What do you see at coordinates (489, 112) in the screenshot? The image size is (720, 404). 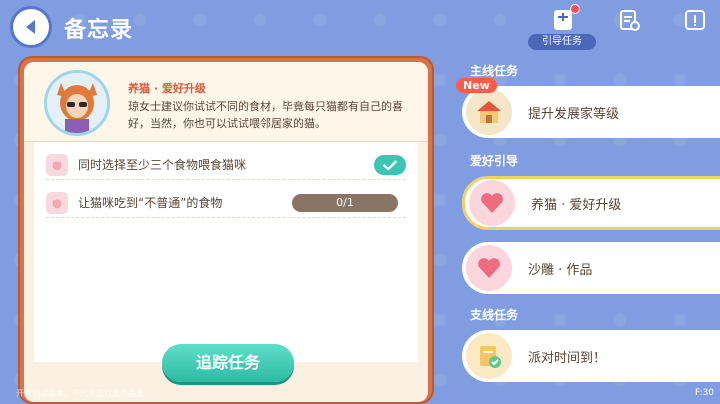 I see `house-icon` at bounding box center [489, 112].